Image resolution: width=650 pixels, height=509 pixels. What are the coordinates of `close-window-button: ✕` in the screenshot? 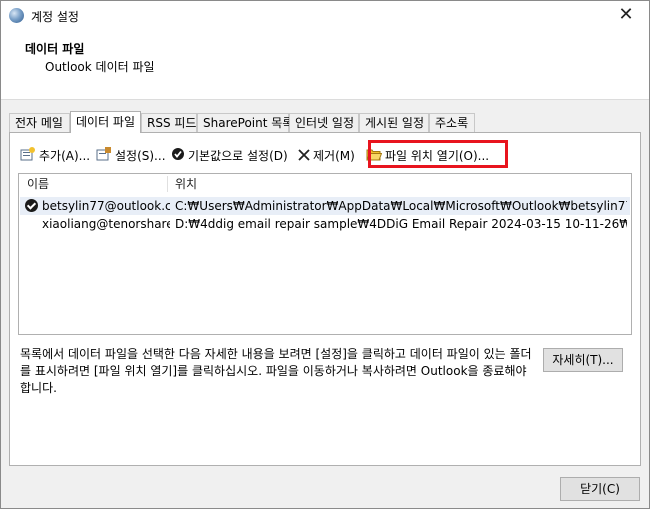 It's located at (626, 16).